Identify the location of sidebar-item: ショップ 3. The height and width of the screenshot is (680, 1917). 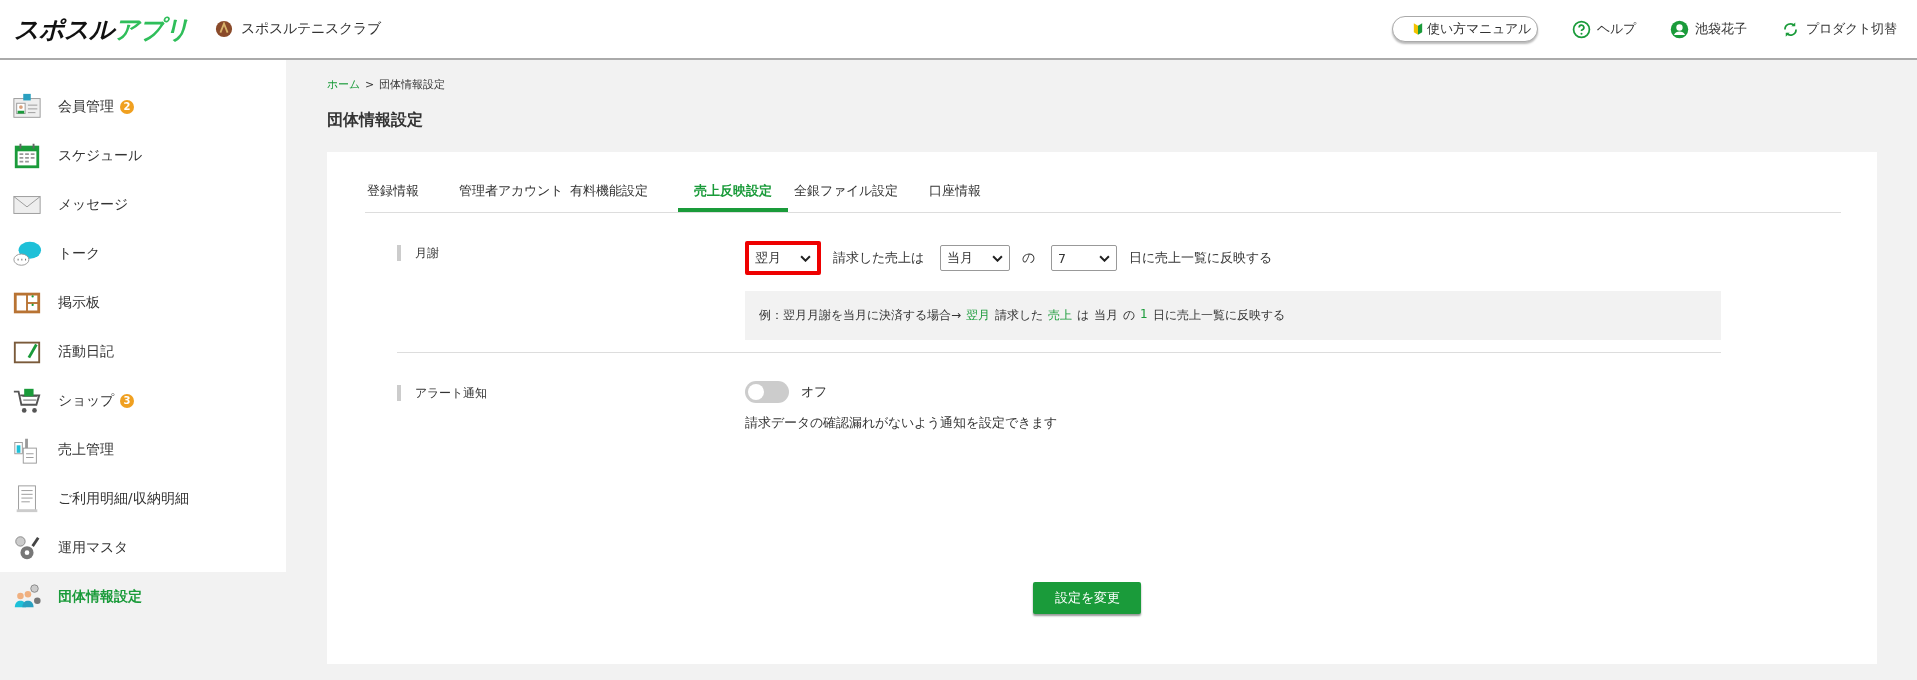
(143, 400).